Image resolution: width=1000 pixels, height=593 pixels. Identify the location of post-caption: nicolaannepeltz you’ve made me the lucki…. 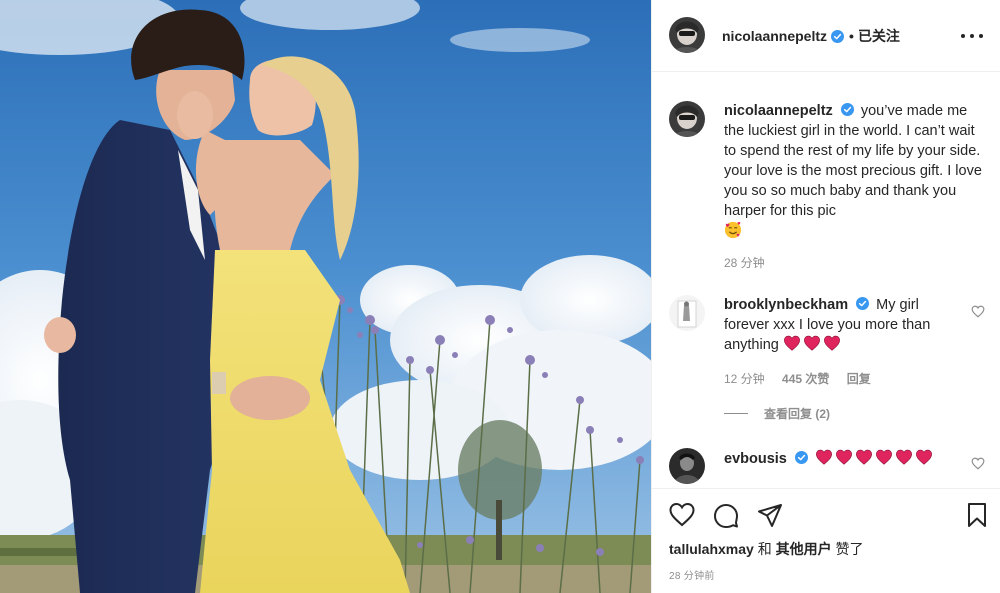
(857, 171).